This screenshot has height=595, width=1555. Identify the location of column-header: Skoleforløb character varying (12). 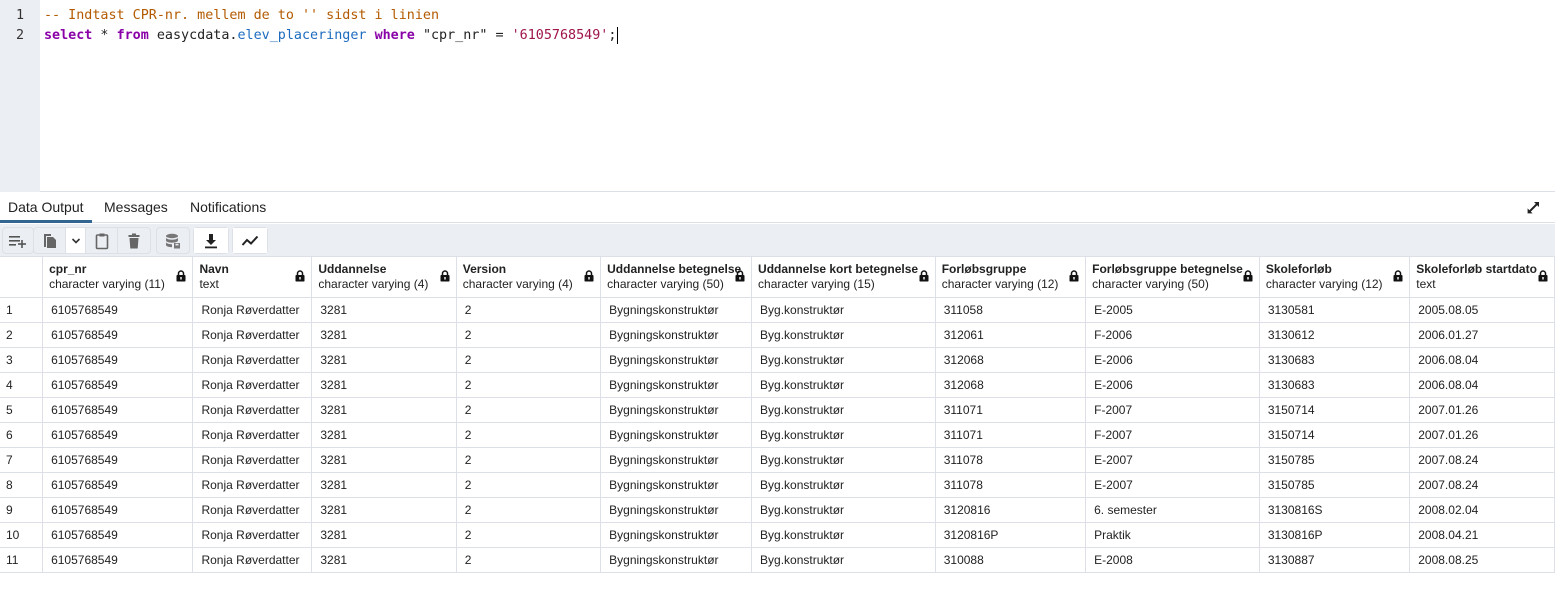
(1335, 277).